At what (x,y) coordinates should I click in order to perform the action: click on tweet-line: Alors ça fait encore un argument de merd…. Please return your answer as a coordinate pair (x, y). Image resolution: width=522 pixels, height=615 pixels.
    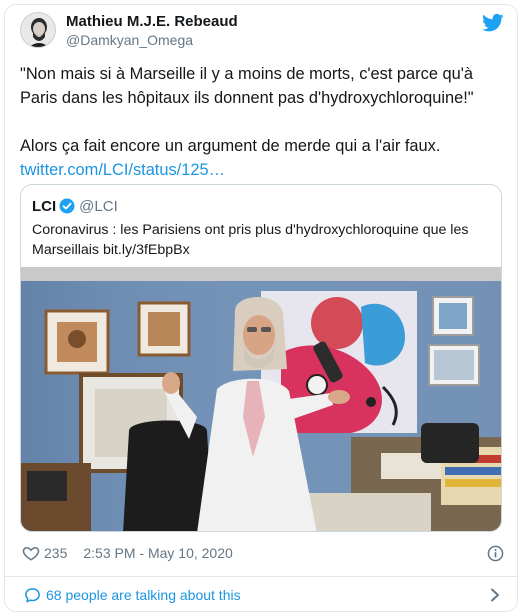
    Looking at the image, I should click on (230, 146).